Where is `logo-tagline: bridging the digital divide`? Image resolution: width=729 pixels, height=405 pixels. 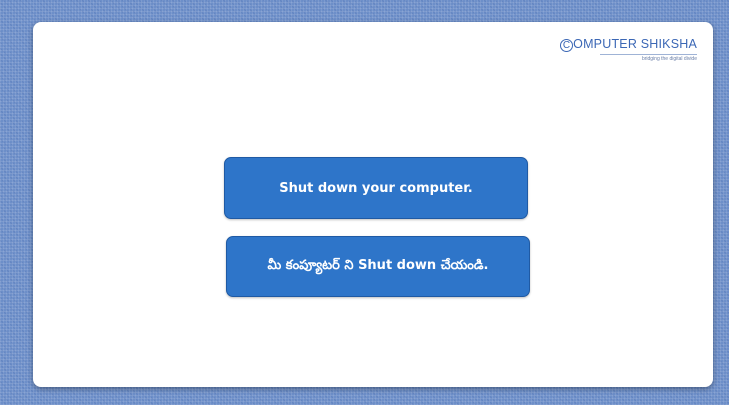
logo-tagline: bridging the digital divide is located at coordinates (669, 59).